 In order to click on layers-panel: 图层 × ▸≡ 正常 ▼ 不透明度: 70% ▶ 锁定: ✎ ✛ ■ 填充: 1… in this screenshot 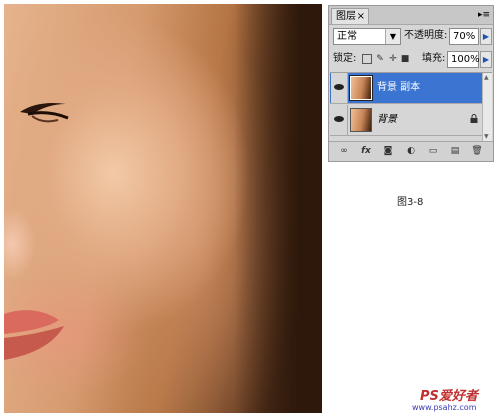, I will do `click(411, 83)`.